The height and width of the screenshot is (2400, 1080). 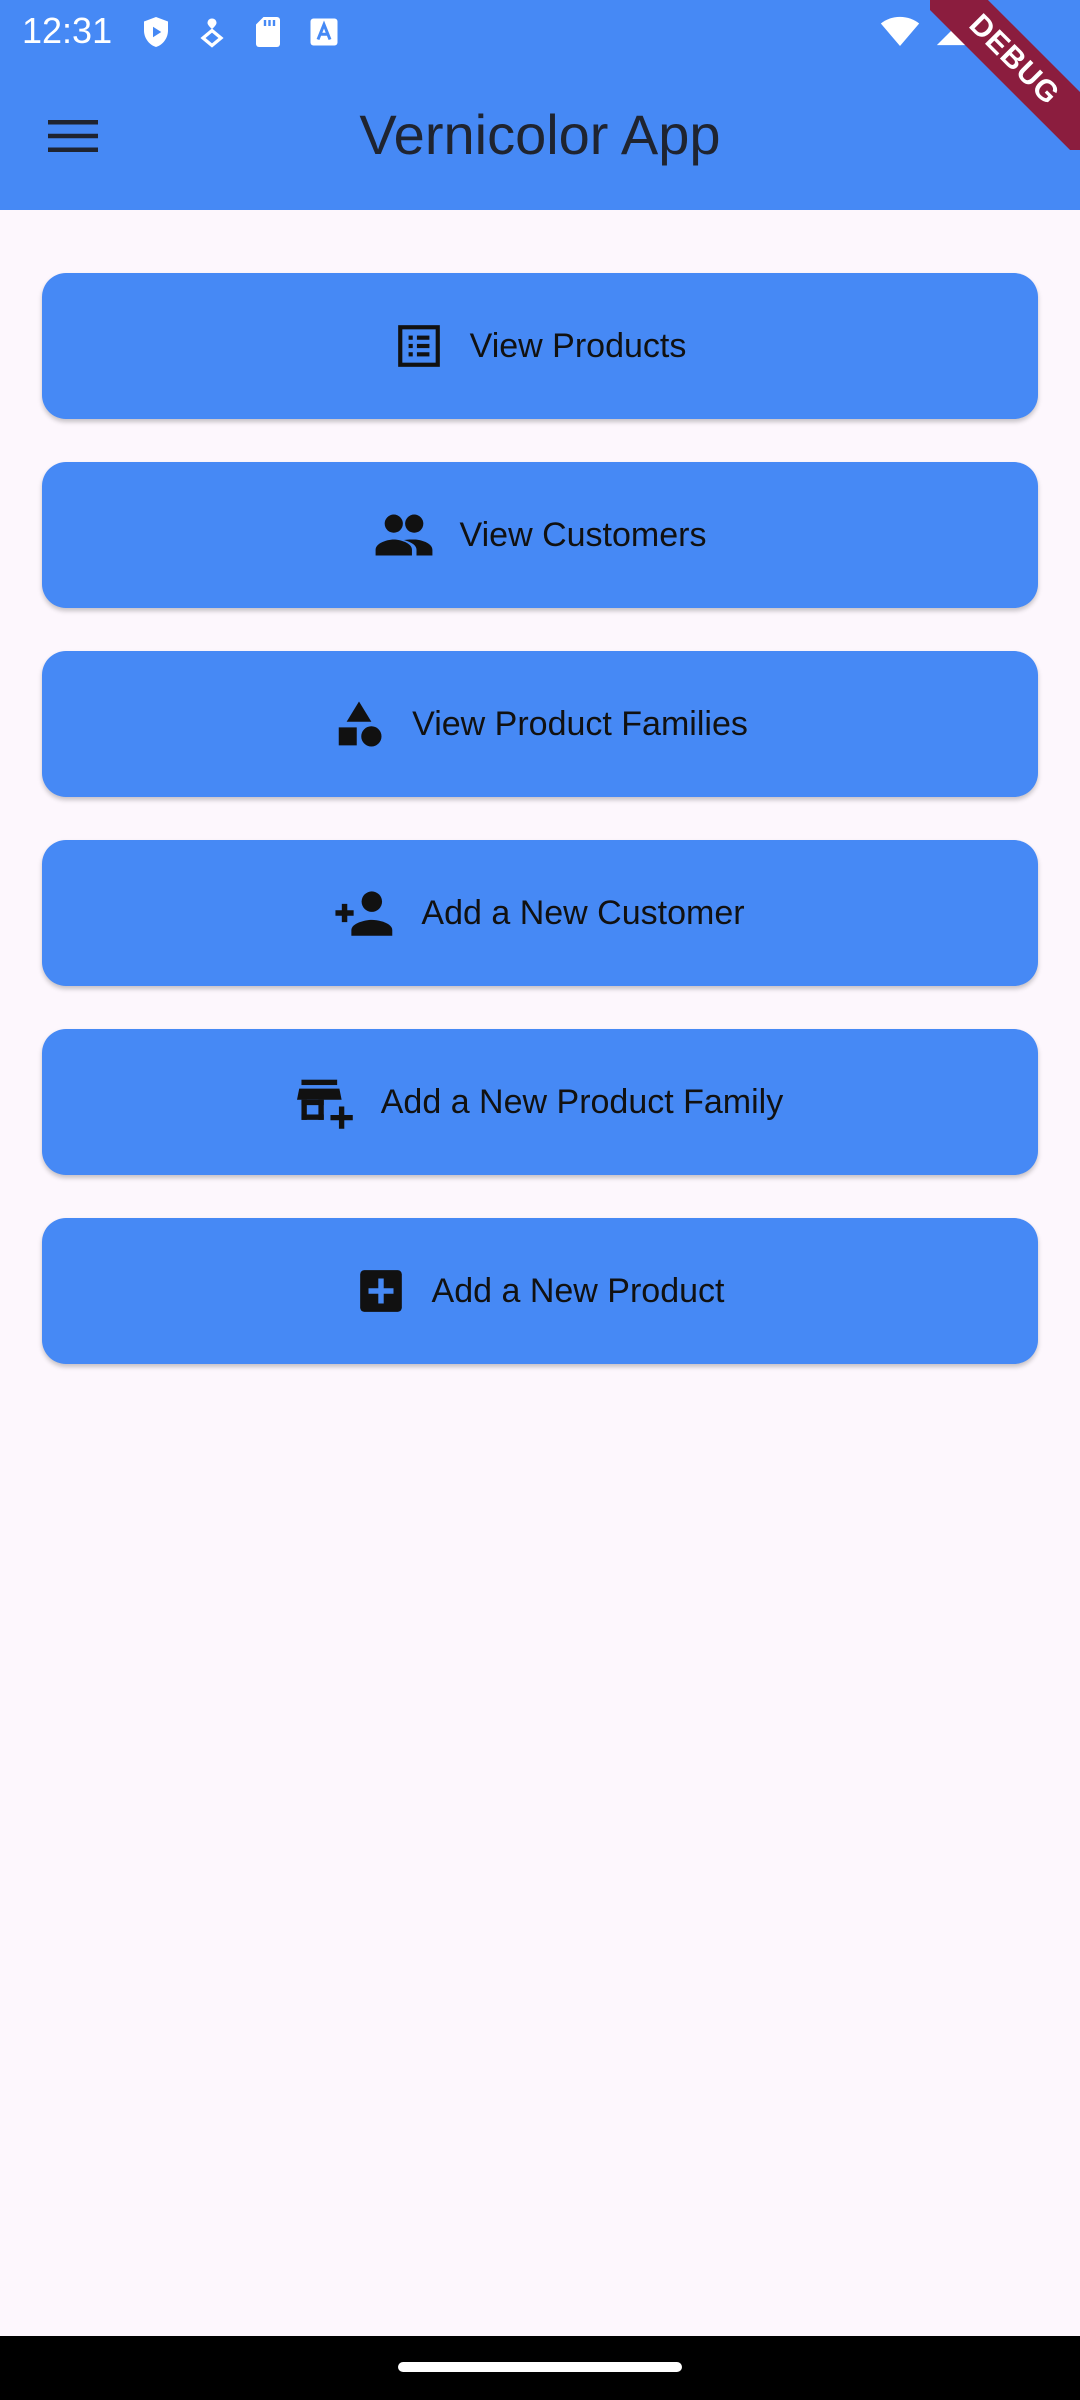 What do you see at coordinates (419, 346) in the screenshot?
I see `list-alt-icon` at bounding box center [419, 346].